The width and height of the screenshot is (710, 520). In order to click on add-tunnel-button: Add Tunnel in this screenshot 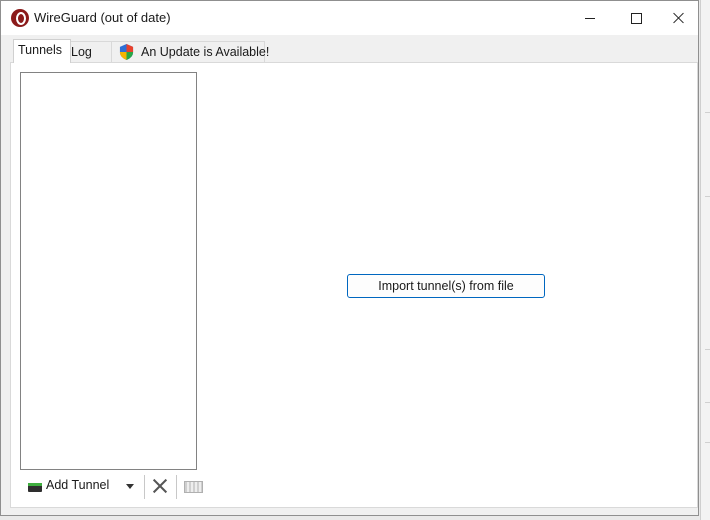, I will do `click(81, 486)`.